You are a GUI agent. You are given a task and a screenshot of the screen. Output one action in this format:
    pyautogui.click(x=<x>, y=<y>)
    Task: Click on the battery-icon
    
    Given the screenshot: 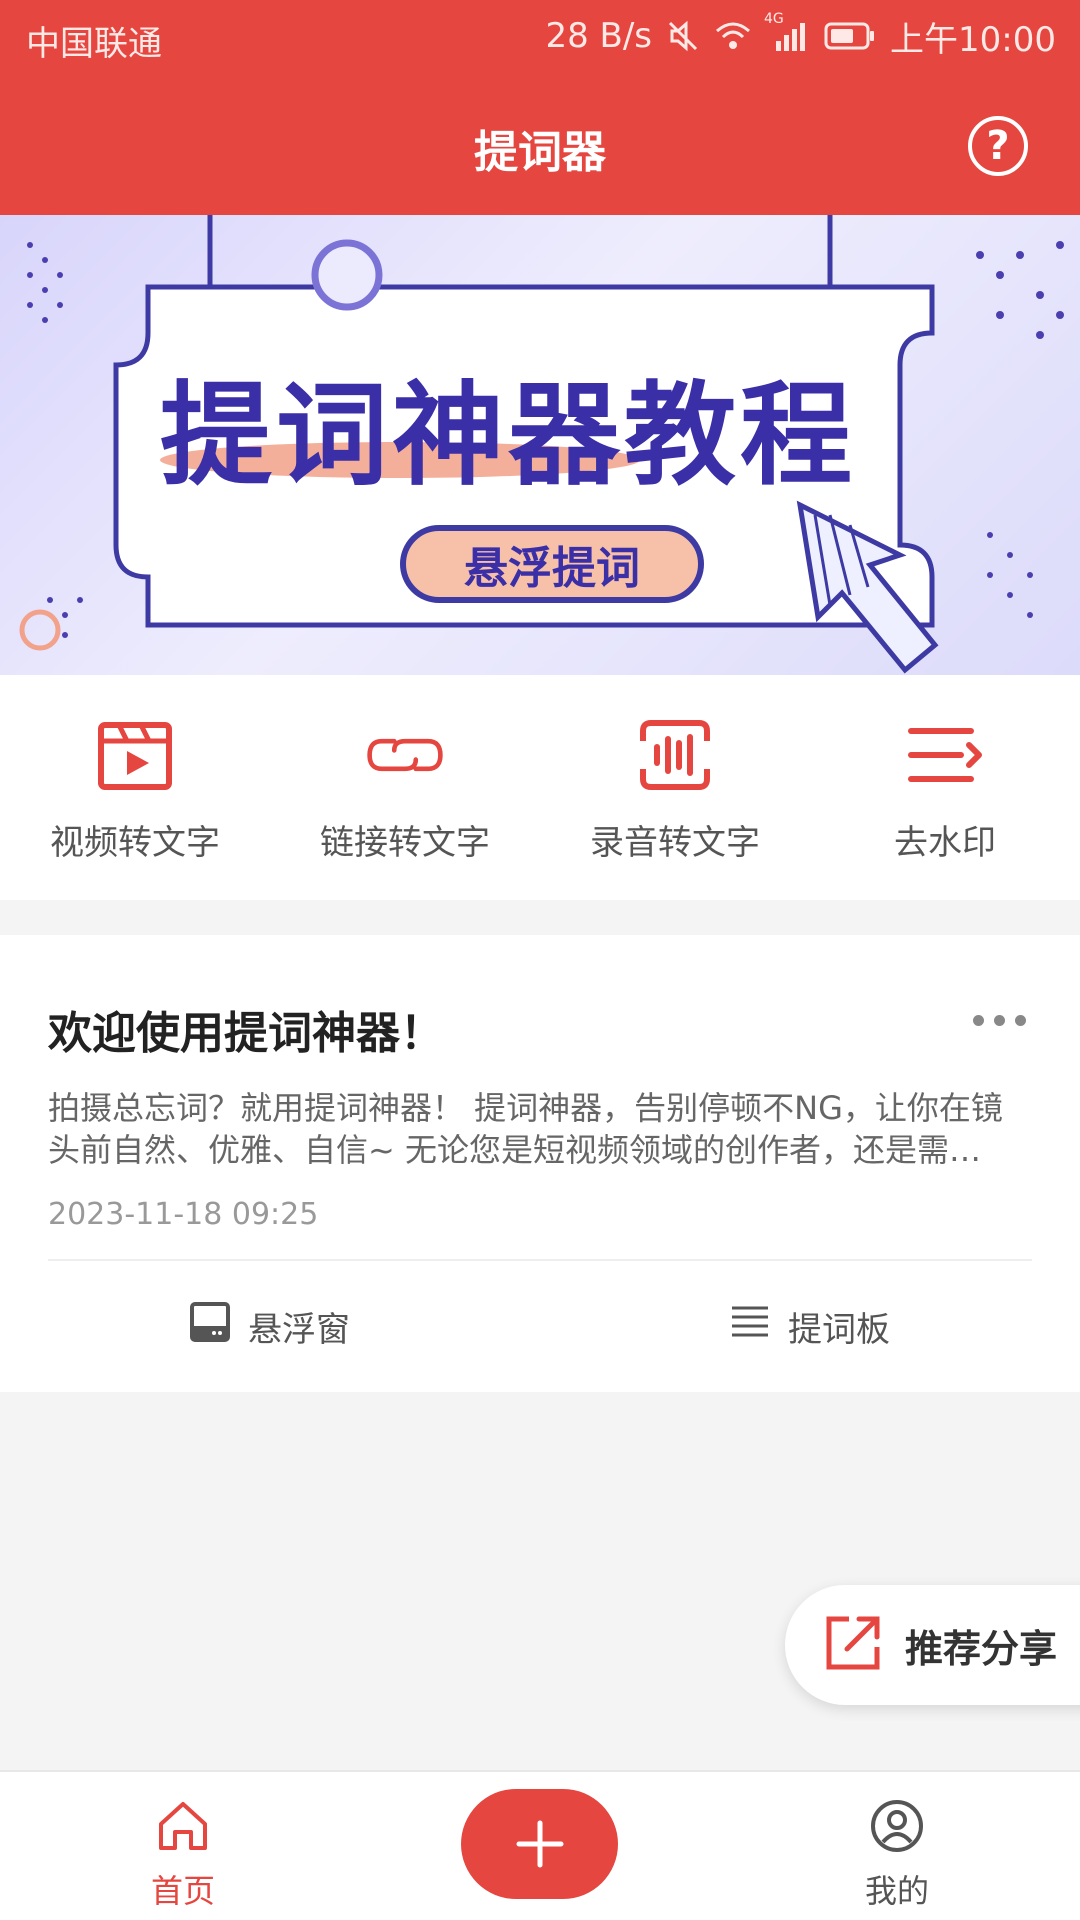 What is the action you would take?
    pyautogui.click(x=850, y=36)
    